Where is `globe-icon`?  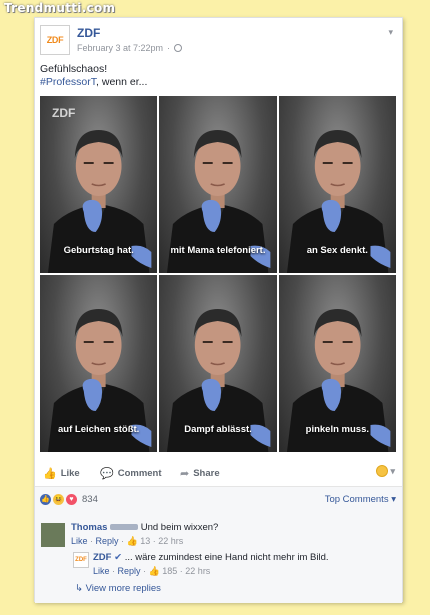
globe-icon is located at coordinates (178, 48).